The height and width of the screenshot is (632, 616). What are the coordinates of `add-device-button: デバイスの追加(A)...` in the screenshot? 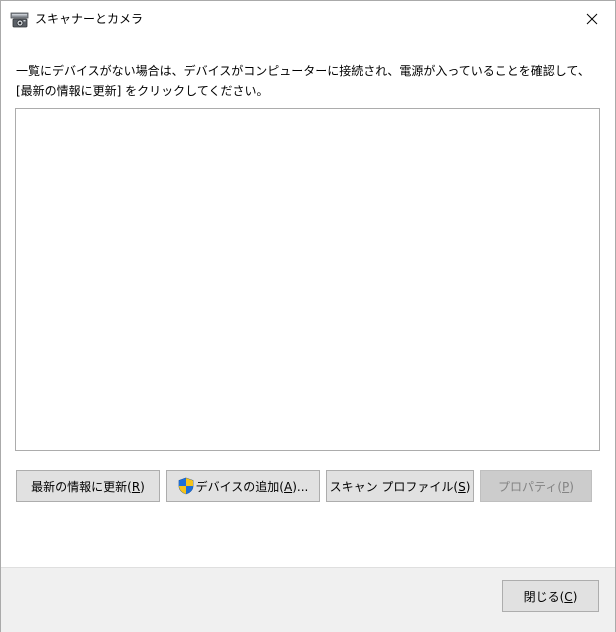 It's located at (243, 486).